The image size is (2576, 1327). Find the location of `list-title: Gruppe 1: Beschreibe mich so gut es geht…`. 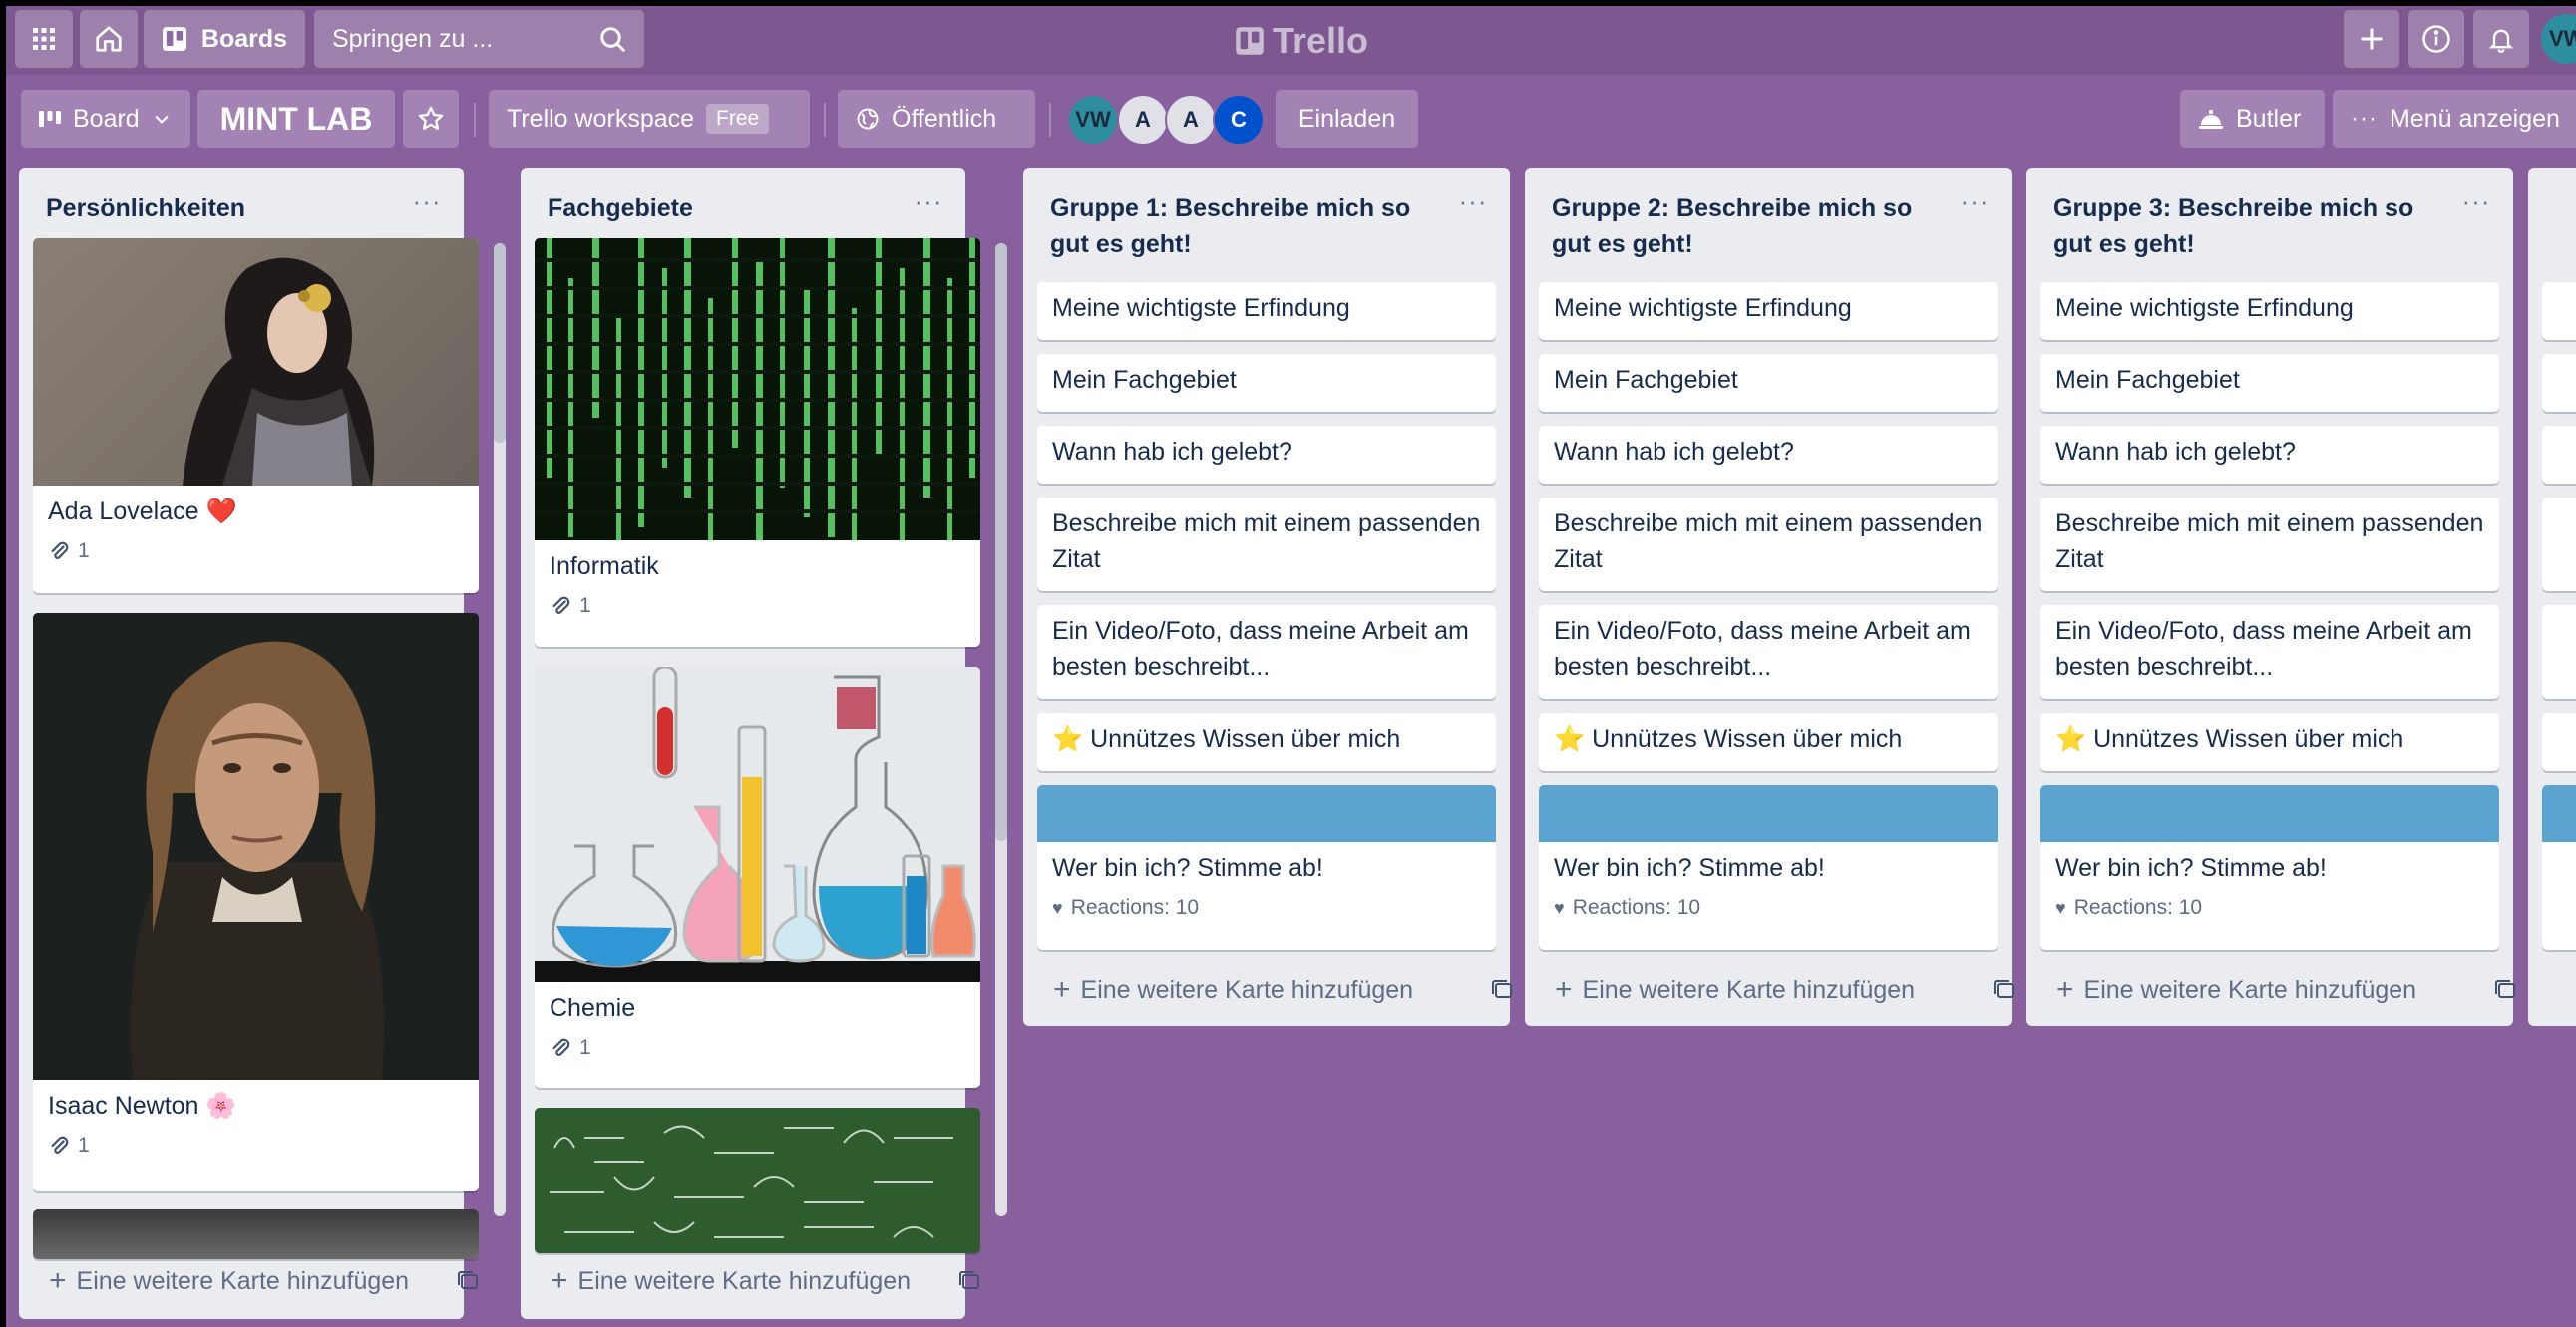

list-title: Gruppe 1: Beschreibe mich so gut es geht… is located at coordinates (1239, 226).